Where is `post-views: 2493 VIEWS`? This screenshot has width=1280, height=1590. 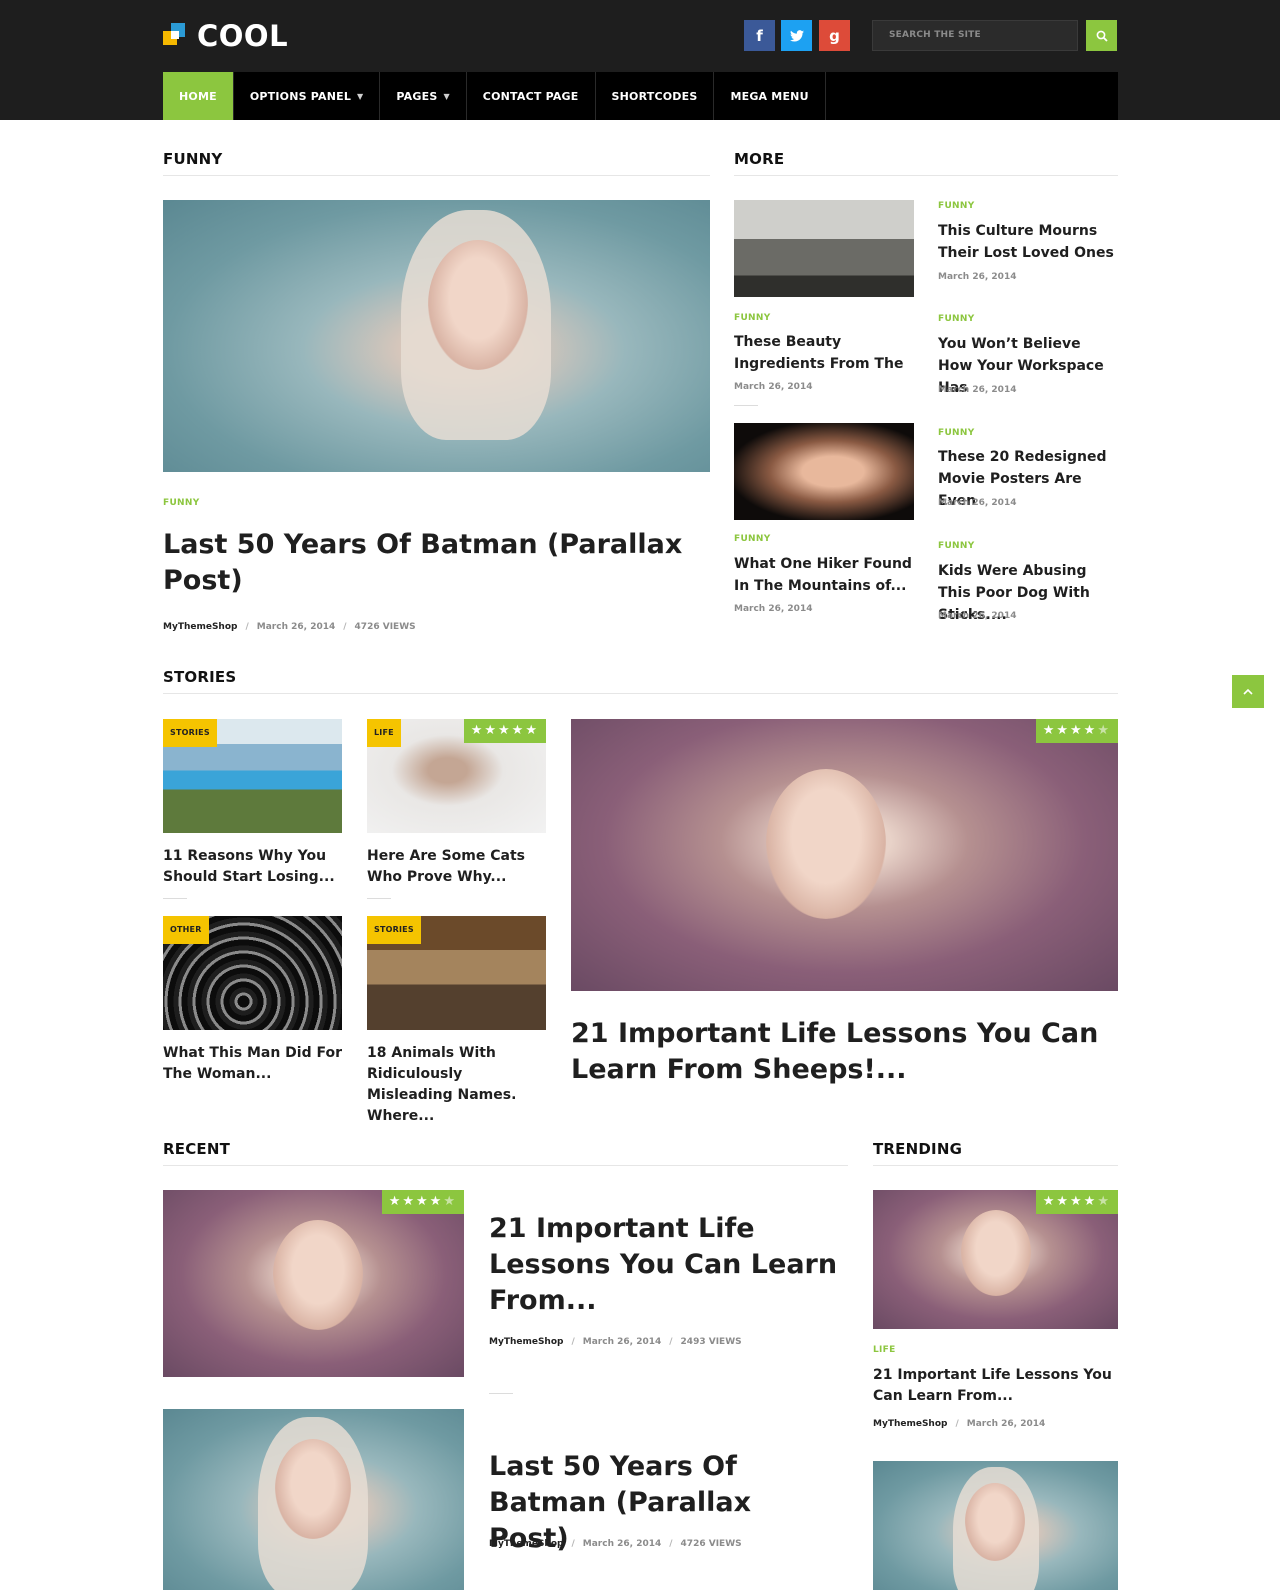 post-views: 2493 VIEWS is located at coordinates (711, 1342).